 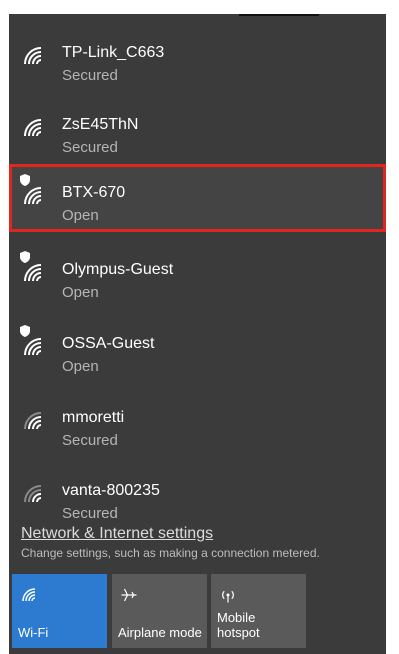 What do you see at coordinates (129, 595) in the screenshot?
I see `airplane-icon` at bounding box center [129, 595].